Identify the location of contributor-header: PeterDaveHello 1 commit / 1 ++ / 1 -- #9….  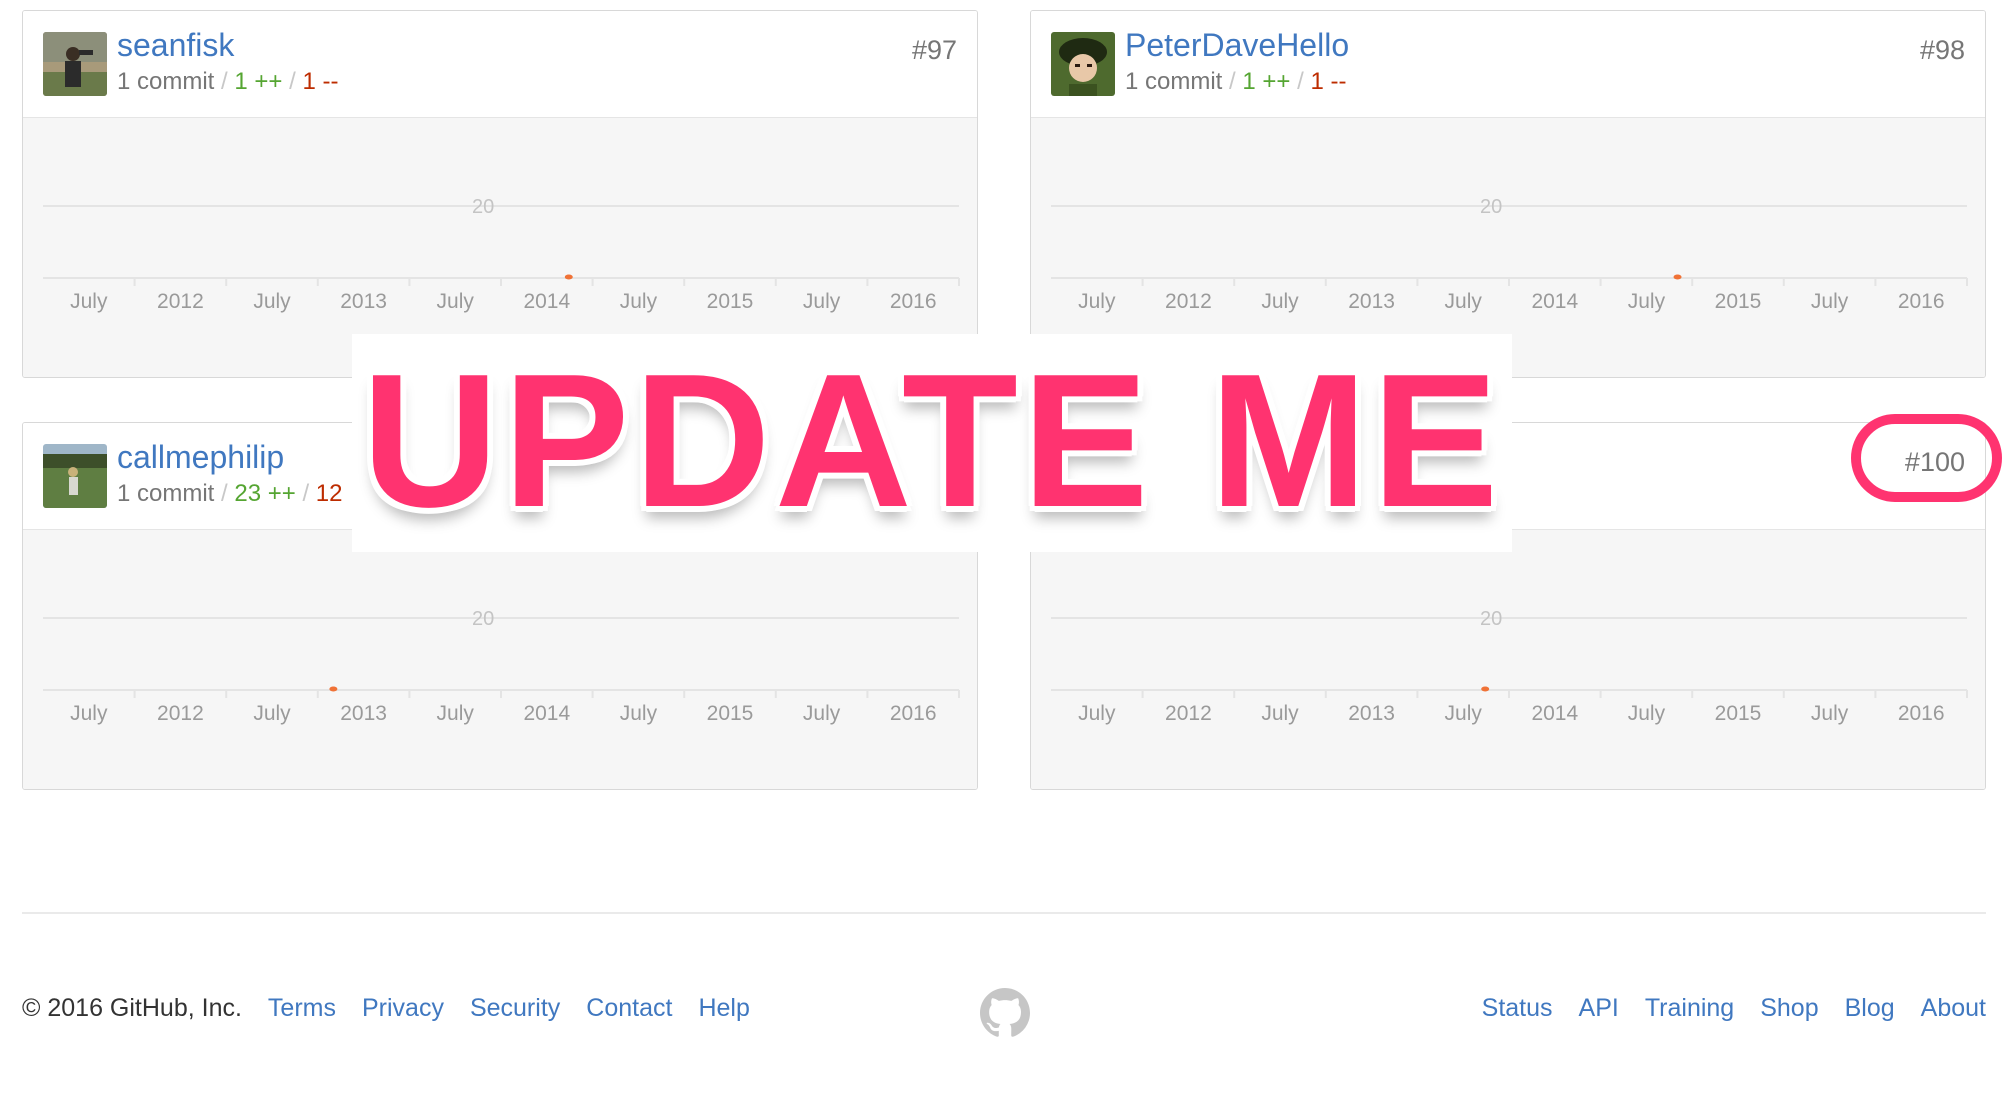
(1508, 64).